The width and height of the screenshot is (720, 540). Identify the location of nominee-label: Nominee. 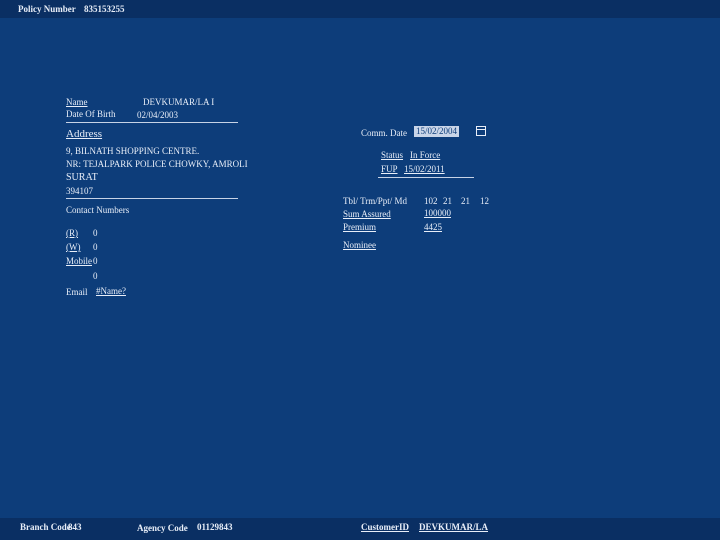
(359, 245).